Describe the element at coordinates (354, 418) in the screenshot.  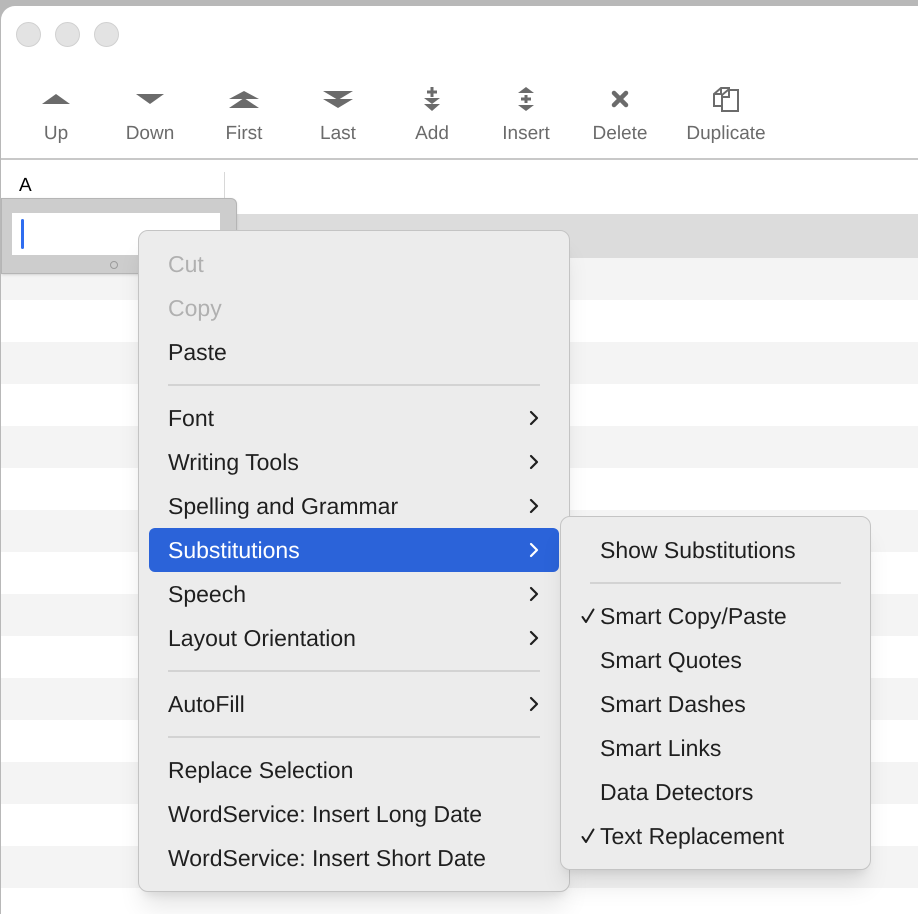
I see `menu-item: Font` at that location.